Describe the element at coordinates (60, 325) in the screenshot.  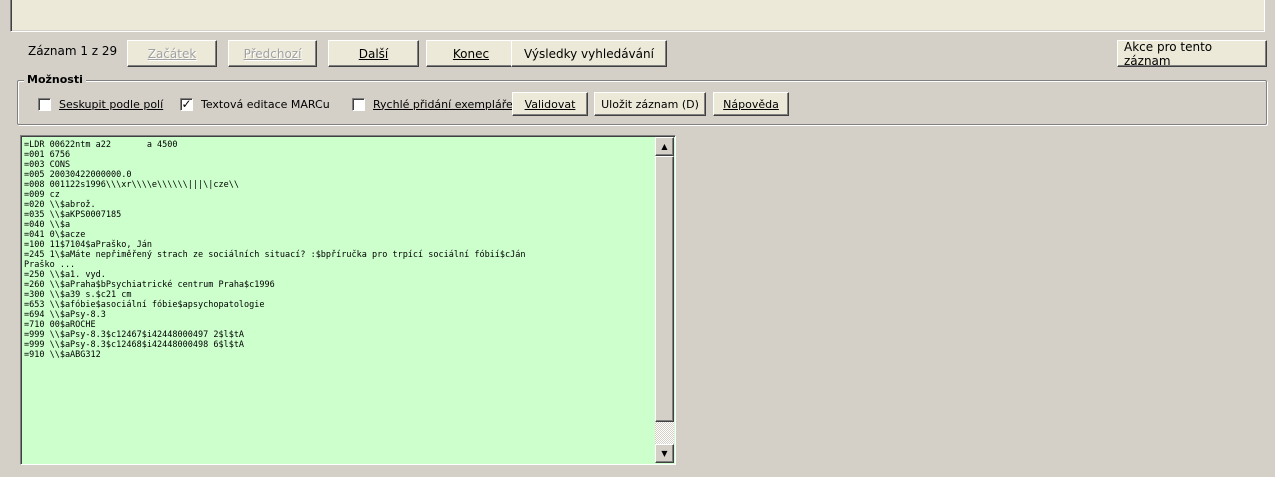
I see `marc-line: =710 00$aROCHE` at that location.